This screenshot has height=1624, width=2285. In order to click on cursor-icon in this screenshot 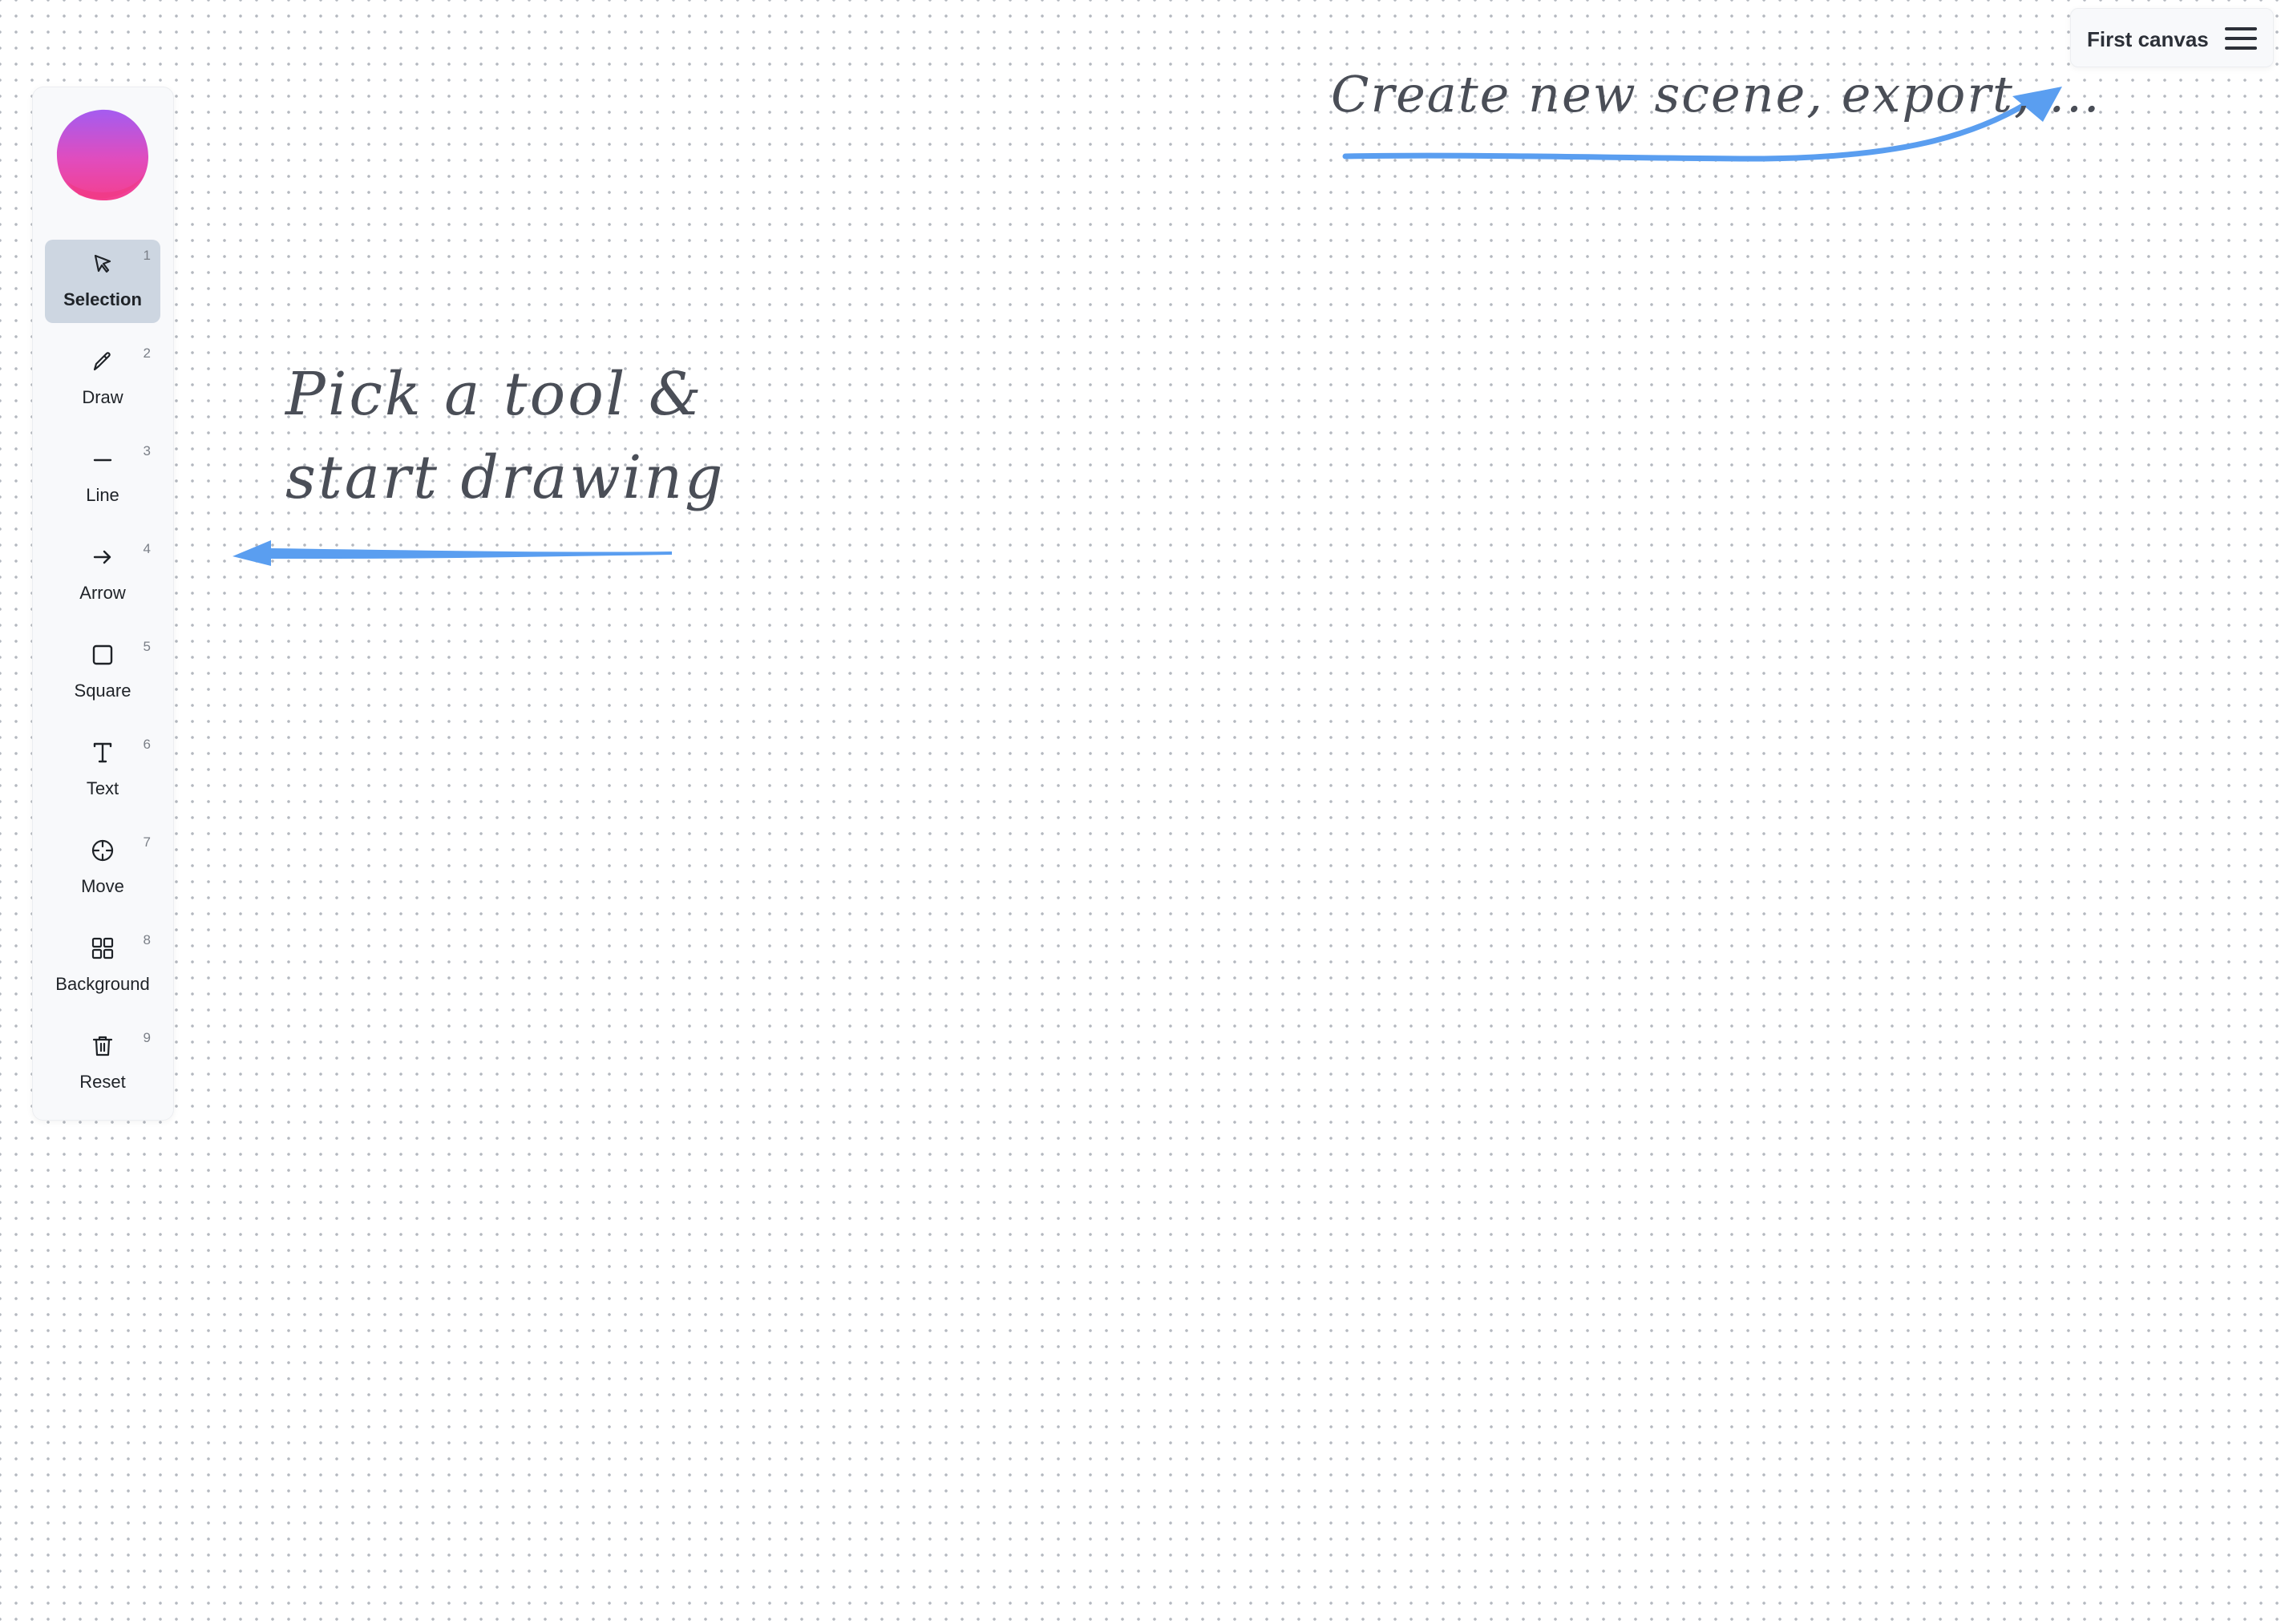, I will do `click(103, 264)`.